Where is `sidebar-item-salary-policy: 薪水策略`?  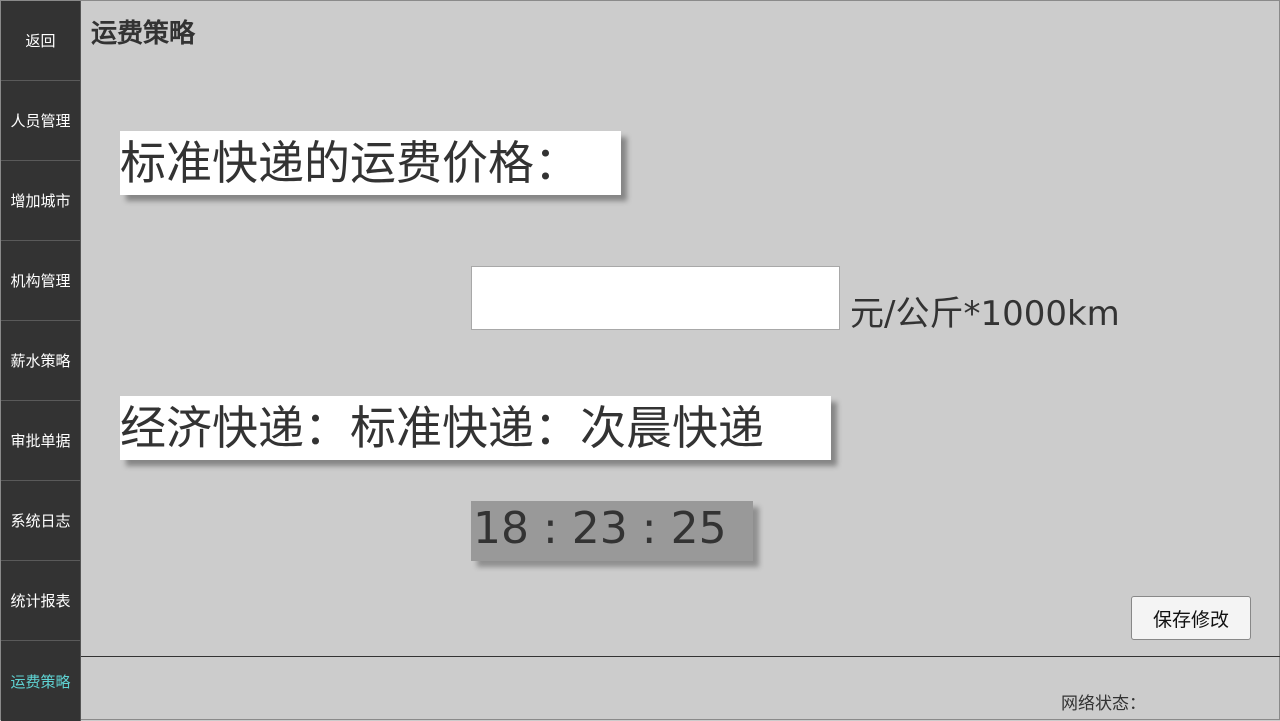
sidebar-item-salary-policy: 薪水策略 is located at coordinates (40, 361).